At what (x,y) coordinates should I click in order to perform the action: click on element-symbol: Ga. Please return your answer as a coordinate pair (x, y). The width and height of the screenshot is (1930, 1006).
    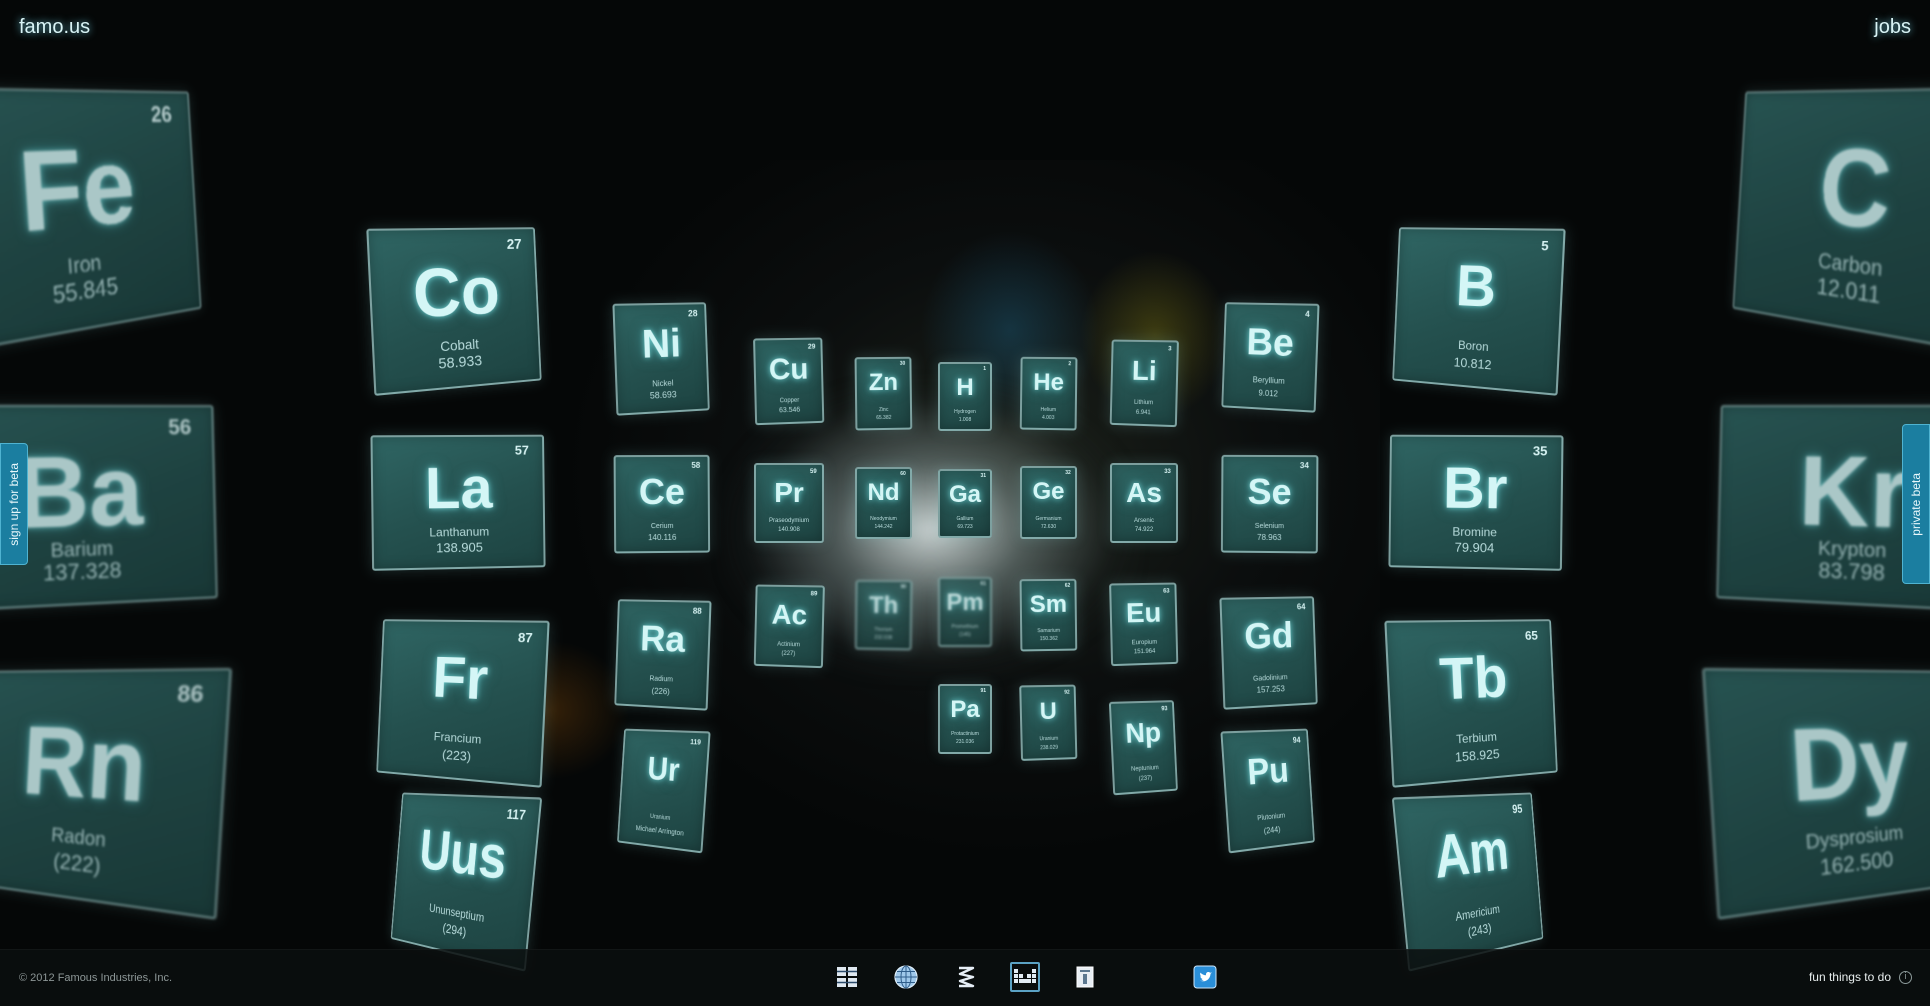
    Looking at the image, I should click on (964, 494).